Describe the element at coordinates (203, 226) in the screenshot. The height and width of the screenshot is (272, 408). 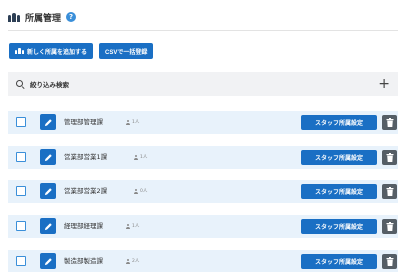
I see `department-row: 経理部経理課 1人 スタッフ所属設定` at that location.